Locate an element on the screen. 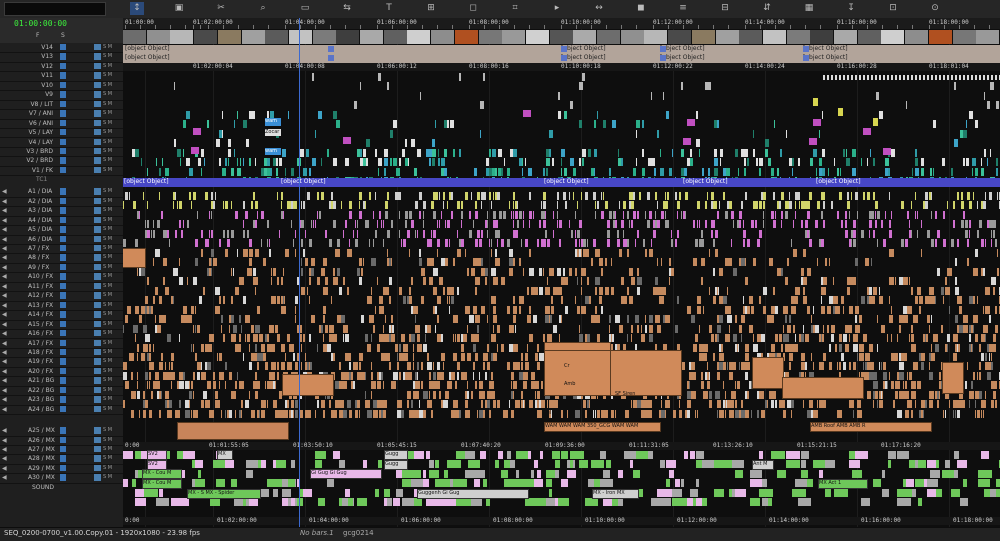  solo-mute: S M is located at coordinates (107, 449).